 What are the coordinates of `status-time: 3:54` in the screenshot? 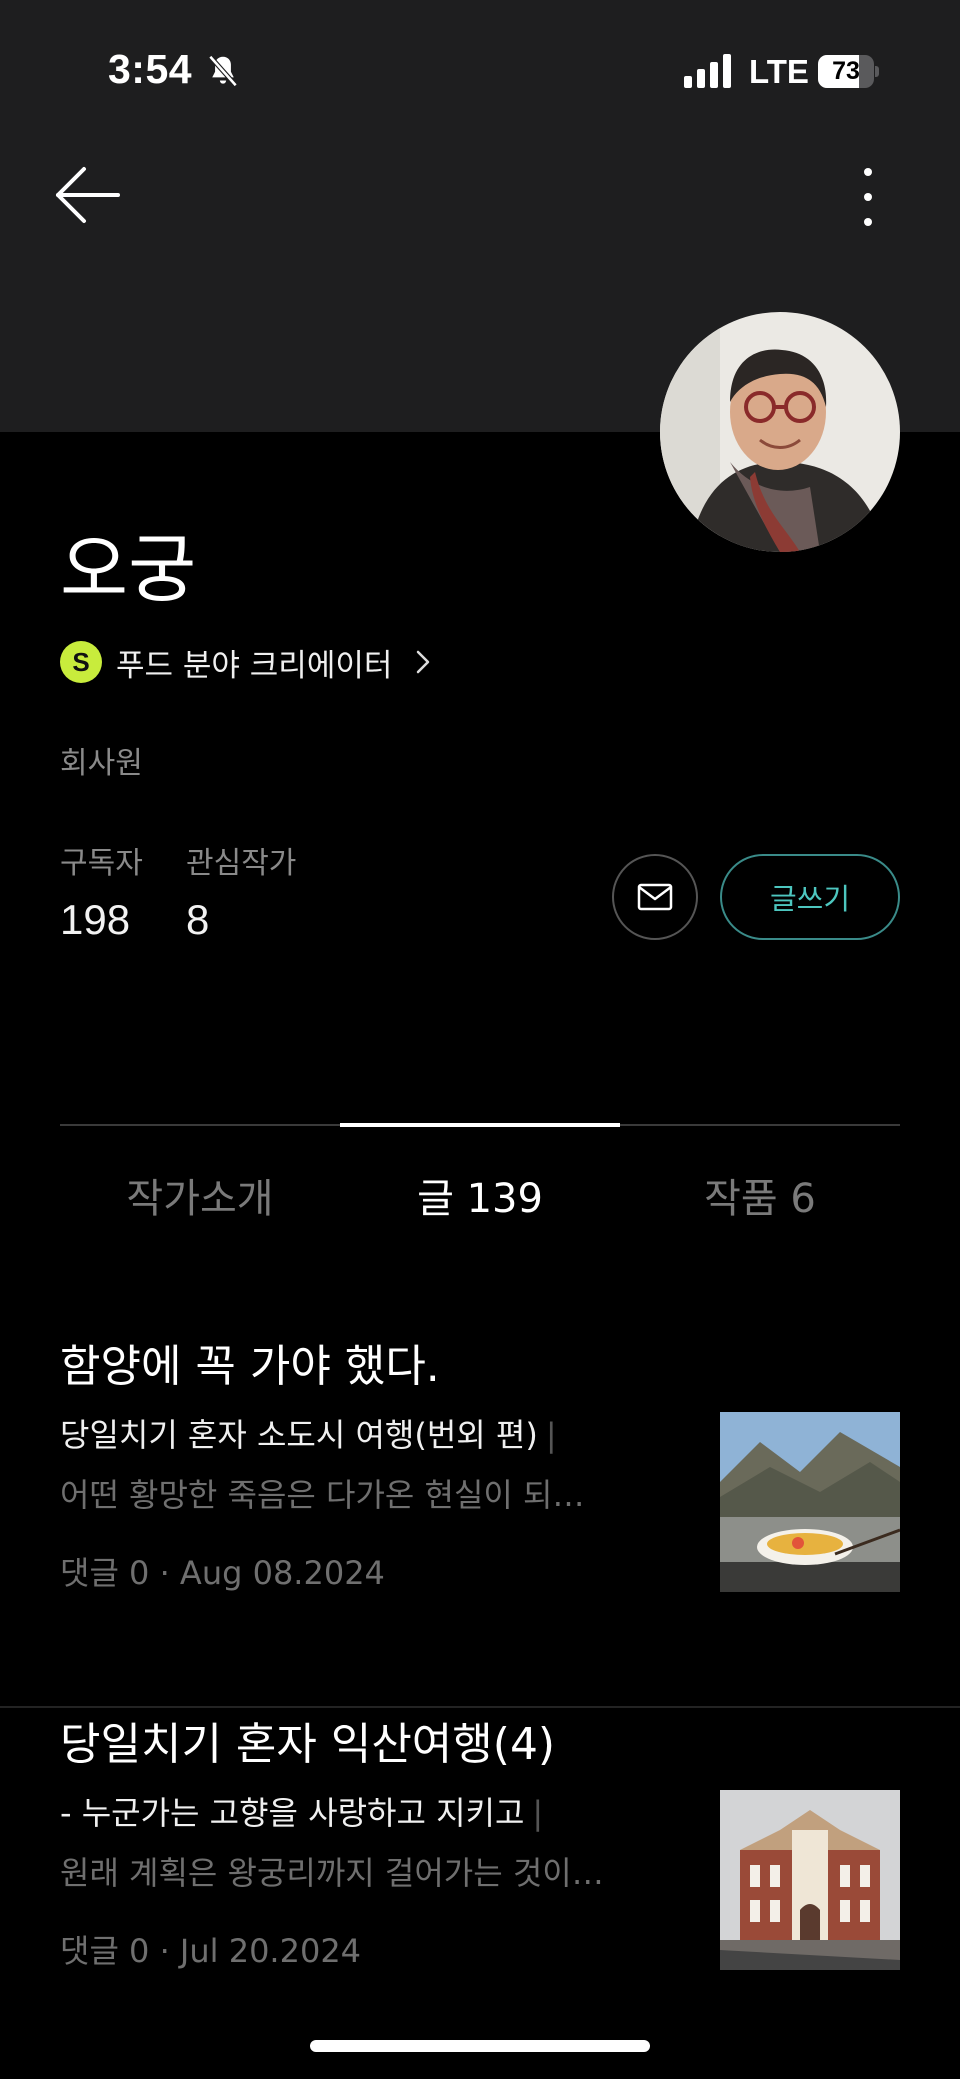 It's located at (150, 69).